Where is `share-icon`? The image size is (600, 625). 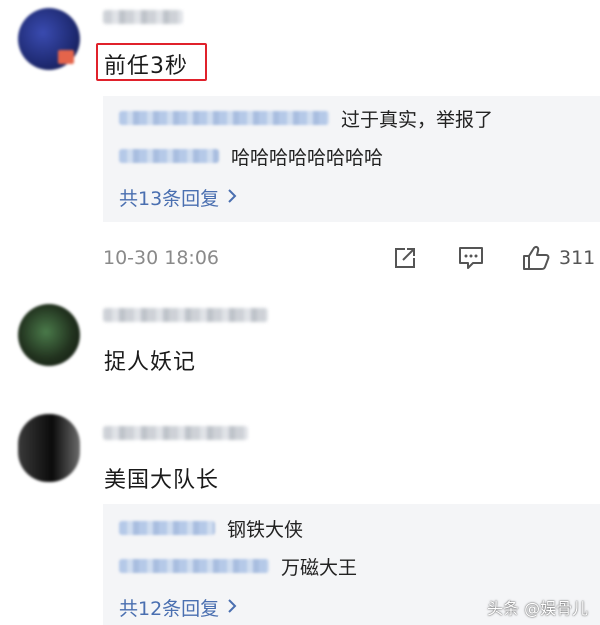
share-icon is located at coordinates (405, 258).